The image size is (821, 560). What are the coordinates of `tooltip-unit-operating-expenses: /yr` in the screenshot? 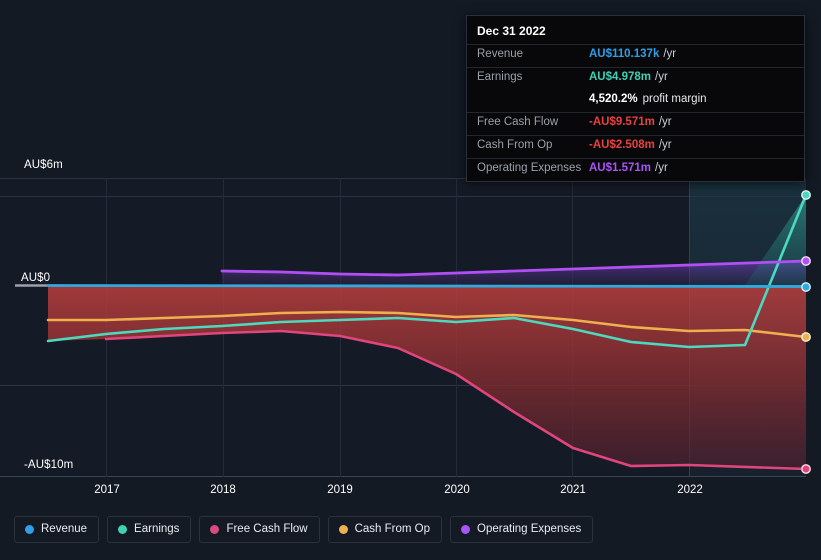 It's located at (661, 168).